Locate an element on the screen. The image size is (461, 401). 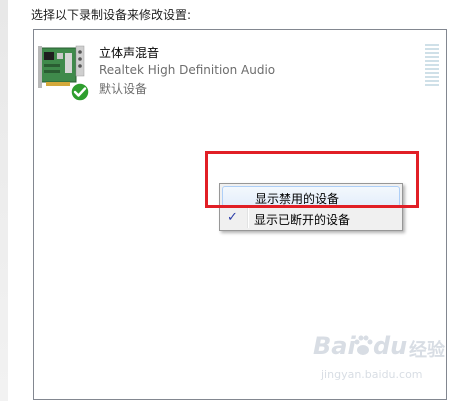
watermark-brand-suffix: 经验 is located at coordinates (427, 350).